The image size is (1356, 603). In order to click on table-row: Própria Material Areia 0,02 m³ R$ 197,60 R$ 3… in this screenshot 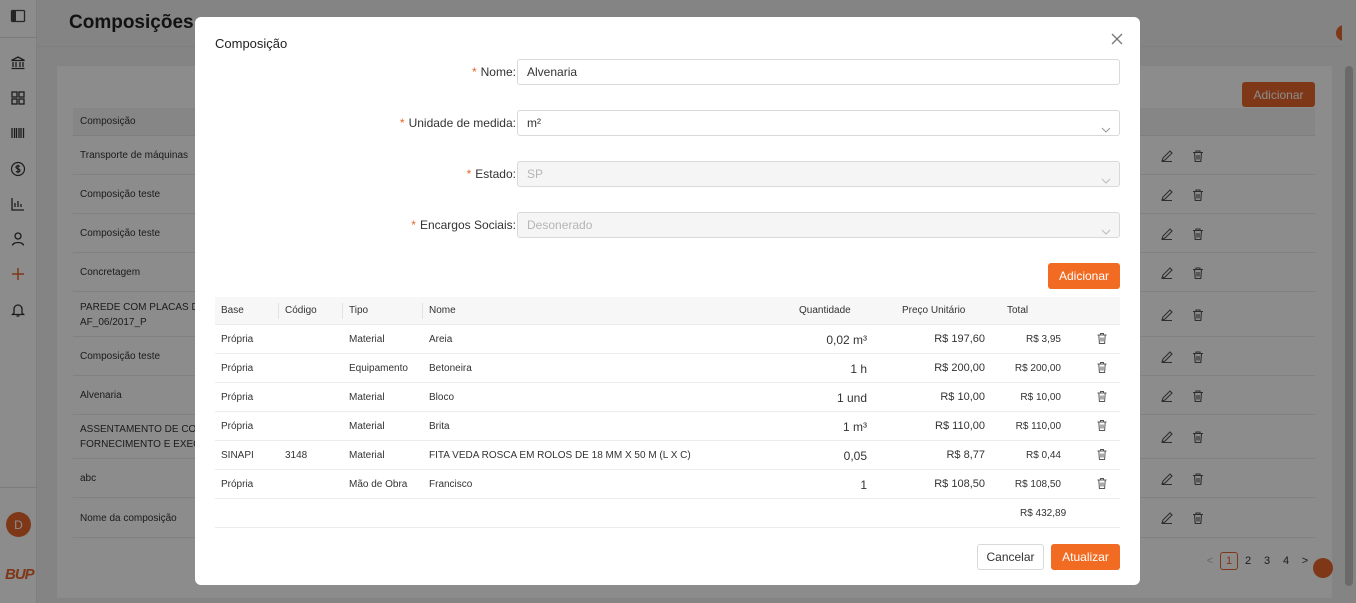, I will do `click(667, 339)`.